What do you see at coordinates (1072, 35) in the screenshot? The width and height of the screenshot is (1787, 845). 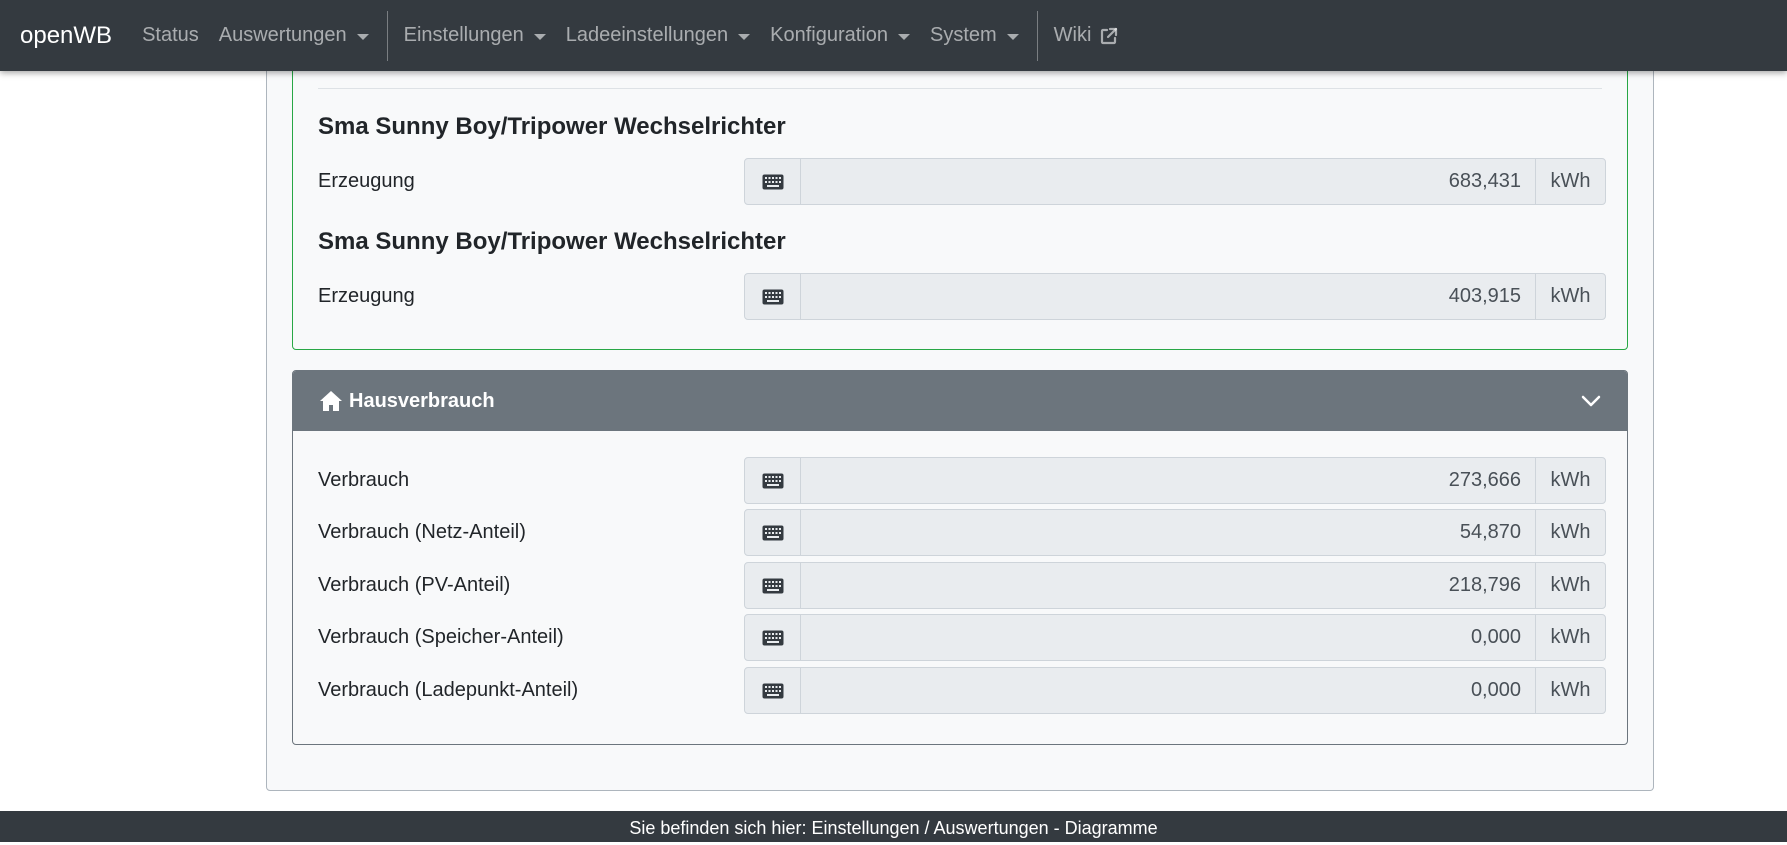 I see `nav-wiki-label: Wiki` at bounding box center [1072, 35].